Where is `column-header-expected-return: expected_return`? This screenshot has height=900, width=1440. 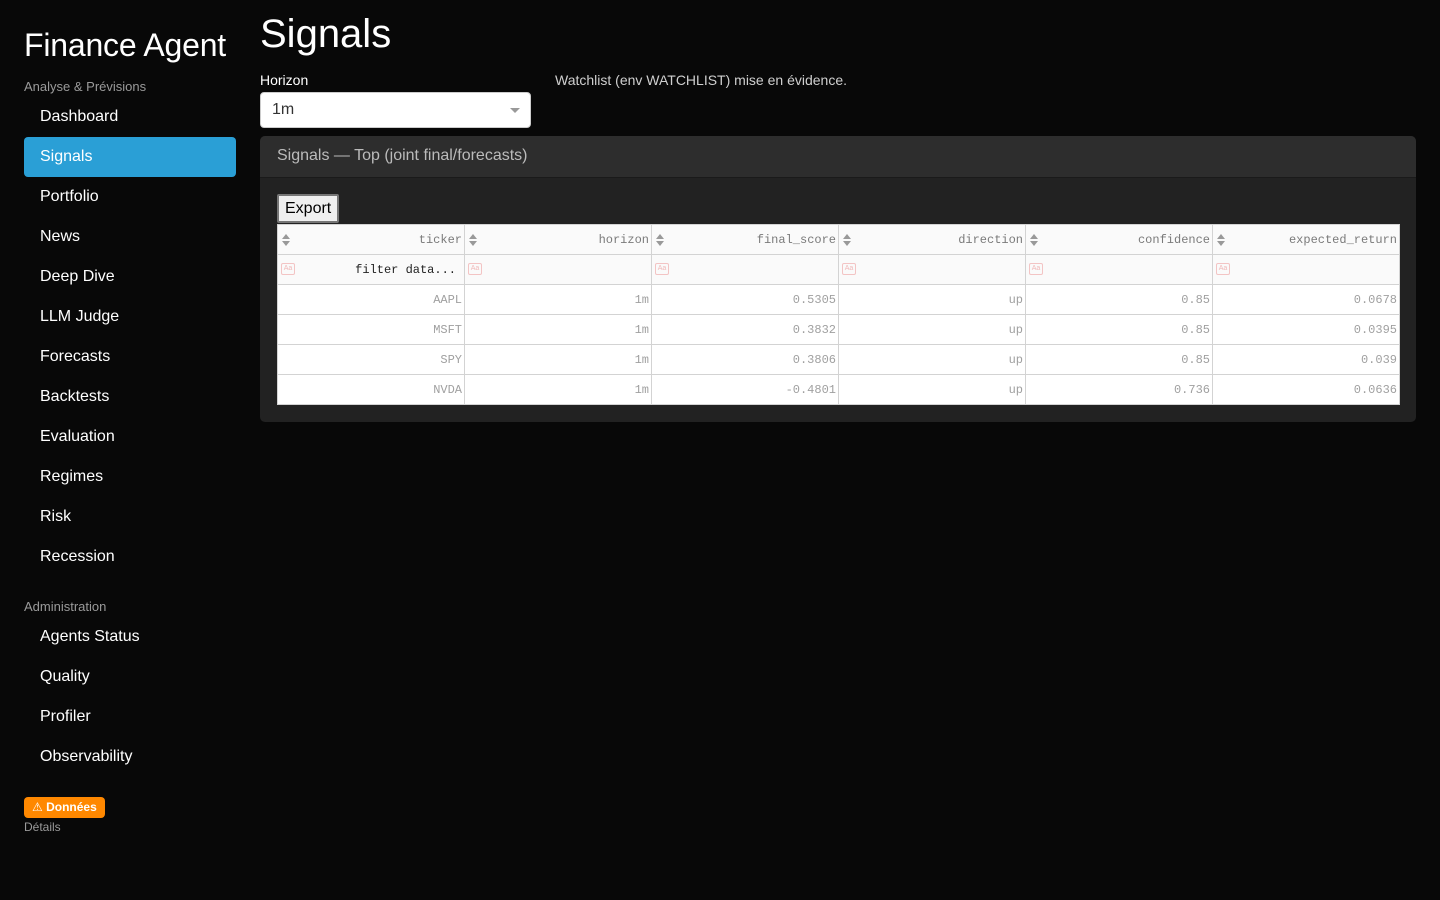 column-header-expected-return: expected_return is located at coordinates (1306, 239).